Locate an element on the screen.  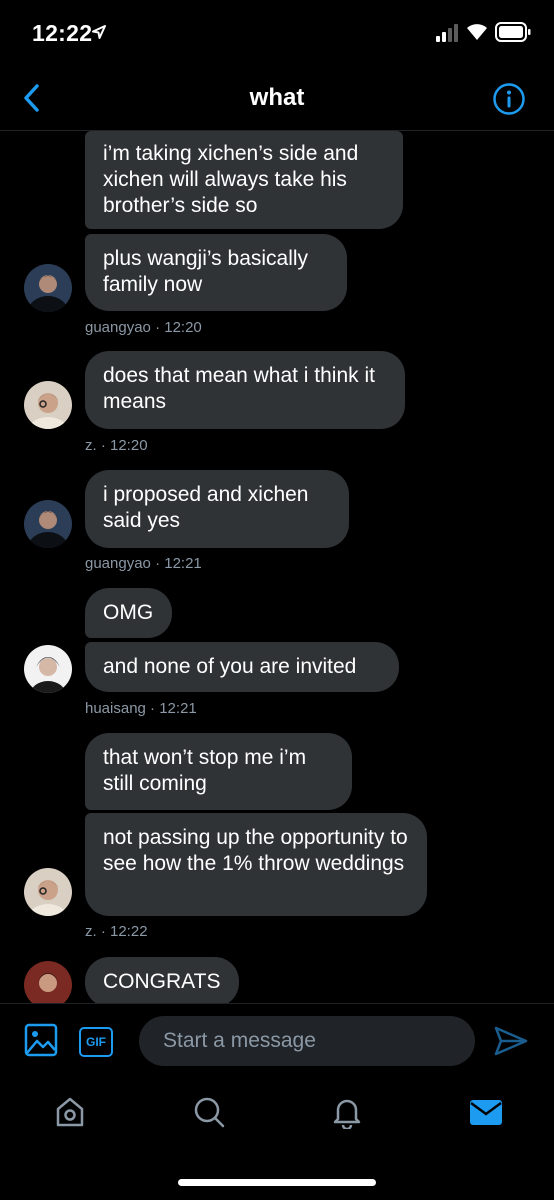
message-meta: z. · 12:20 is located at coordinates (116, 445).